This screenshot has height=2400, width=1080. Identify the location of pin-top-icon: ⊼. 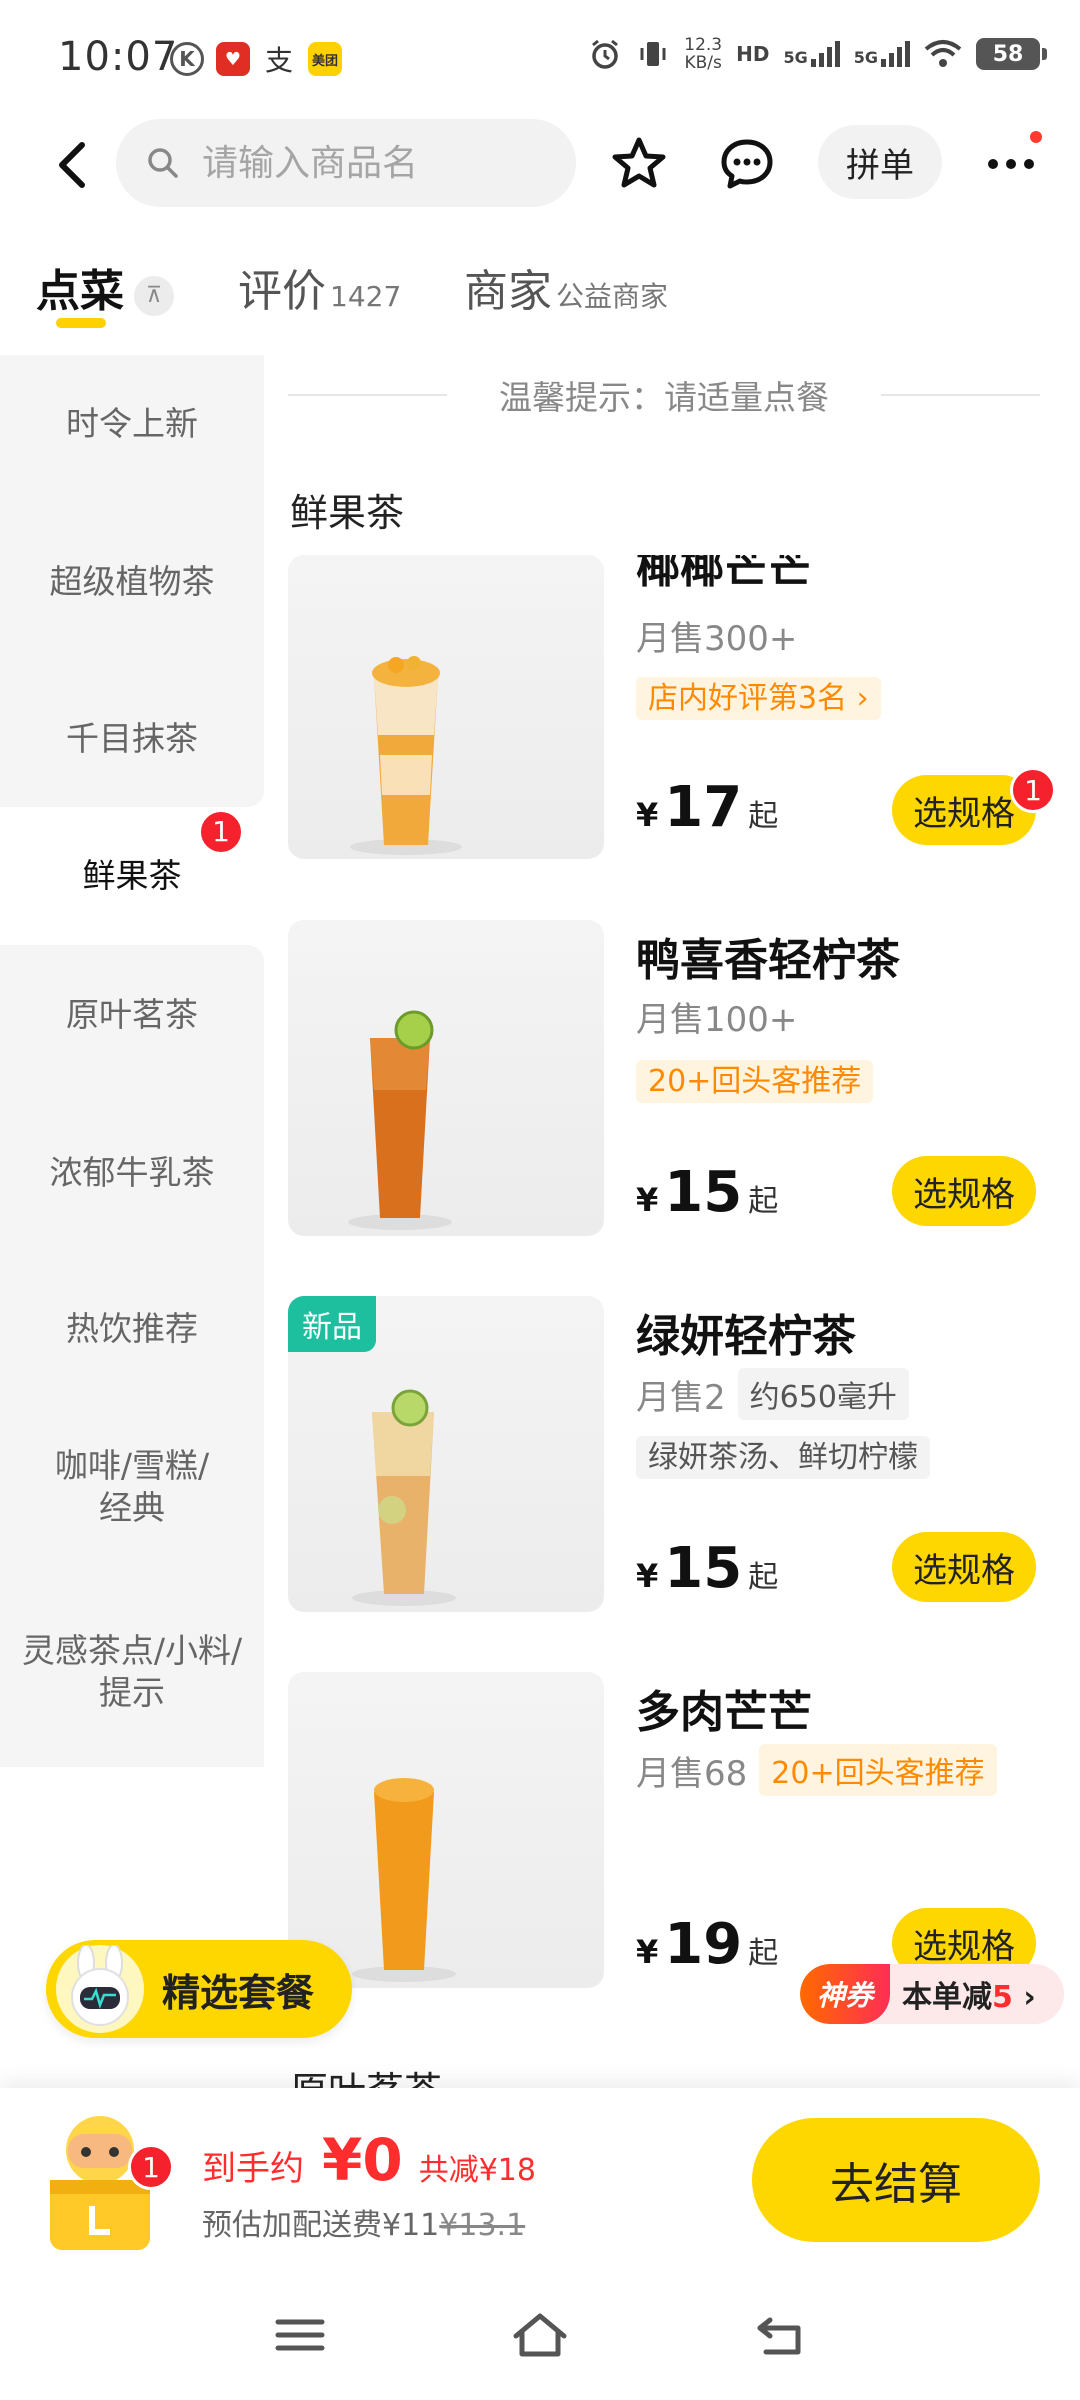
(154, 295).